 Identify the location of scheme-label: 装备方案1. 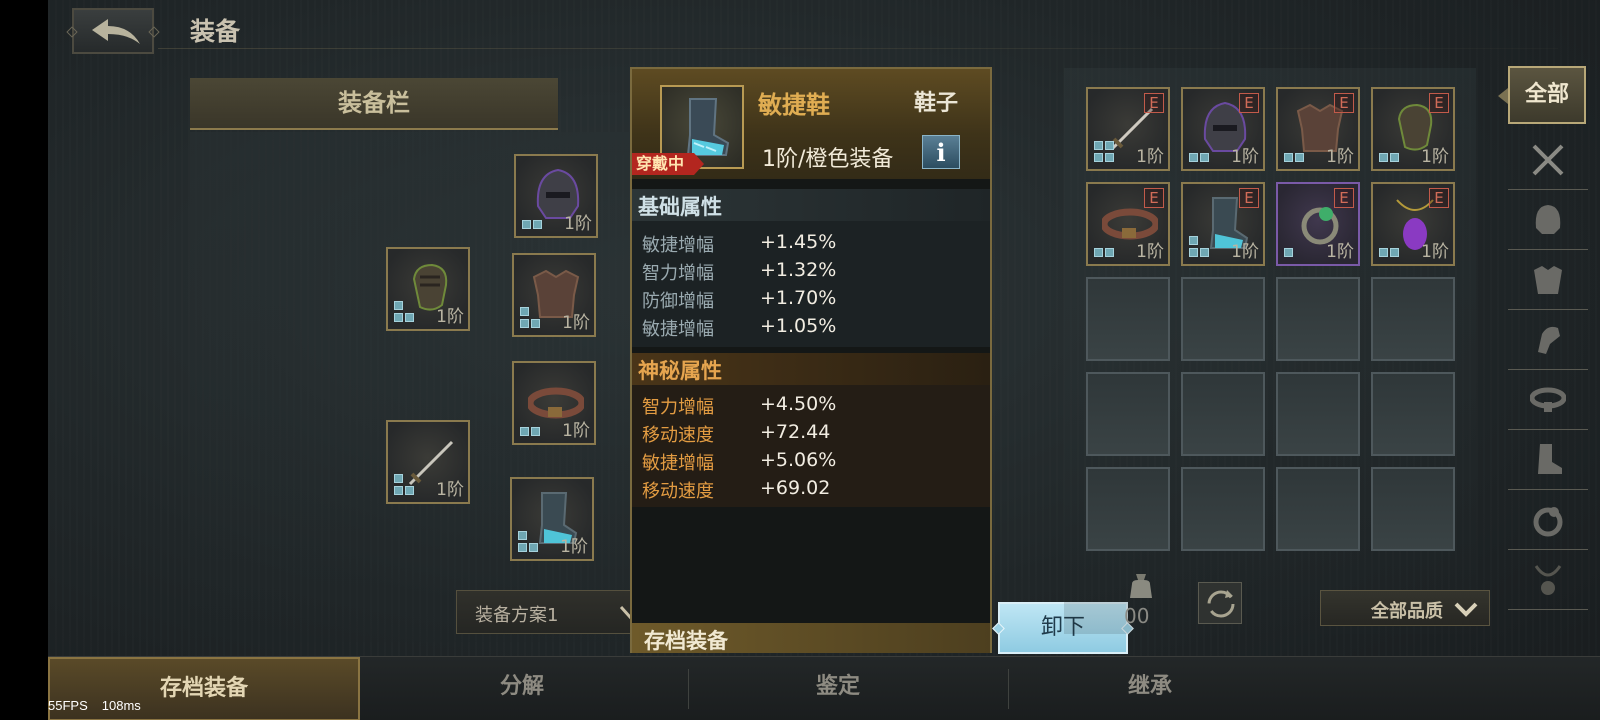
(517, 615).